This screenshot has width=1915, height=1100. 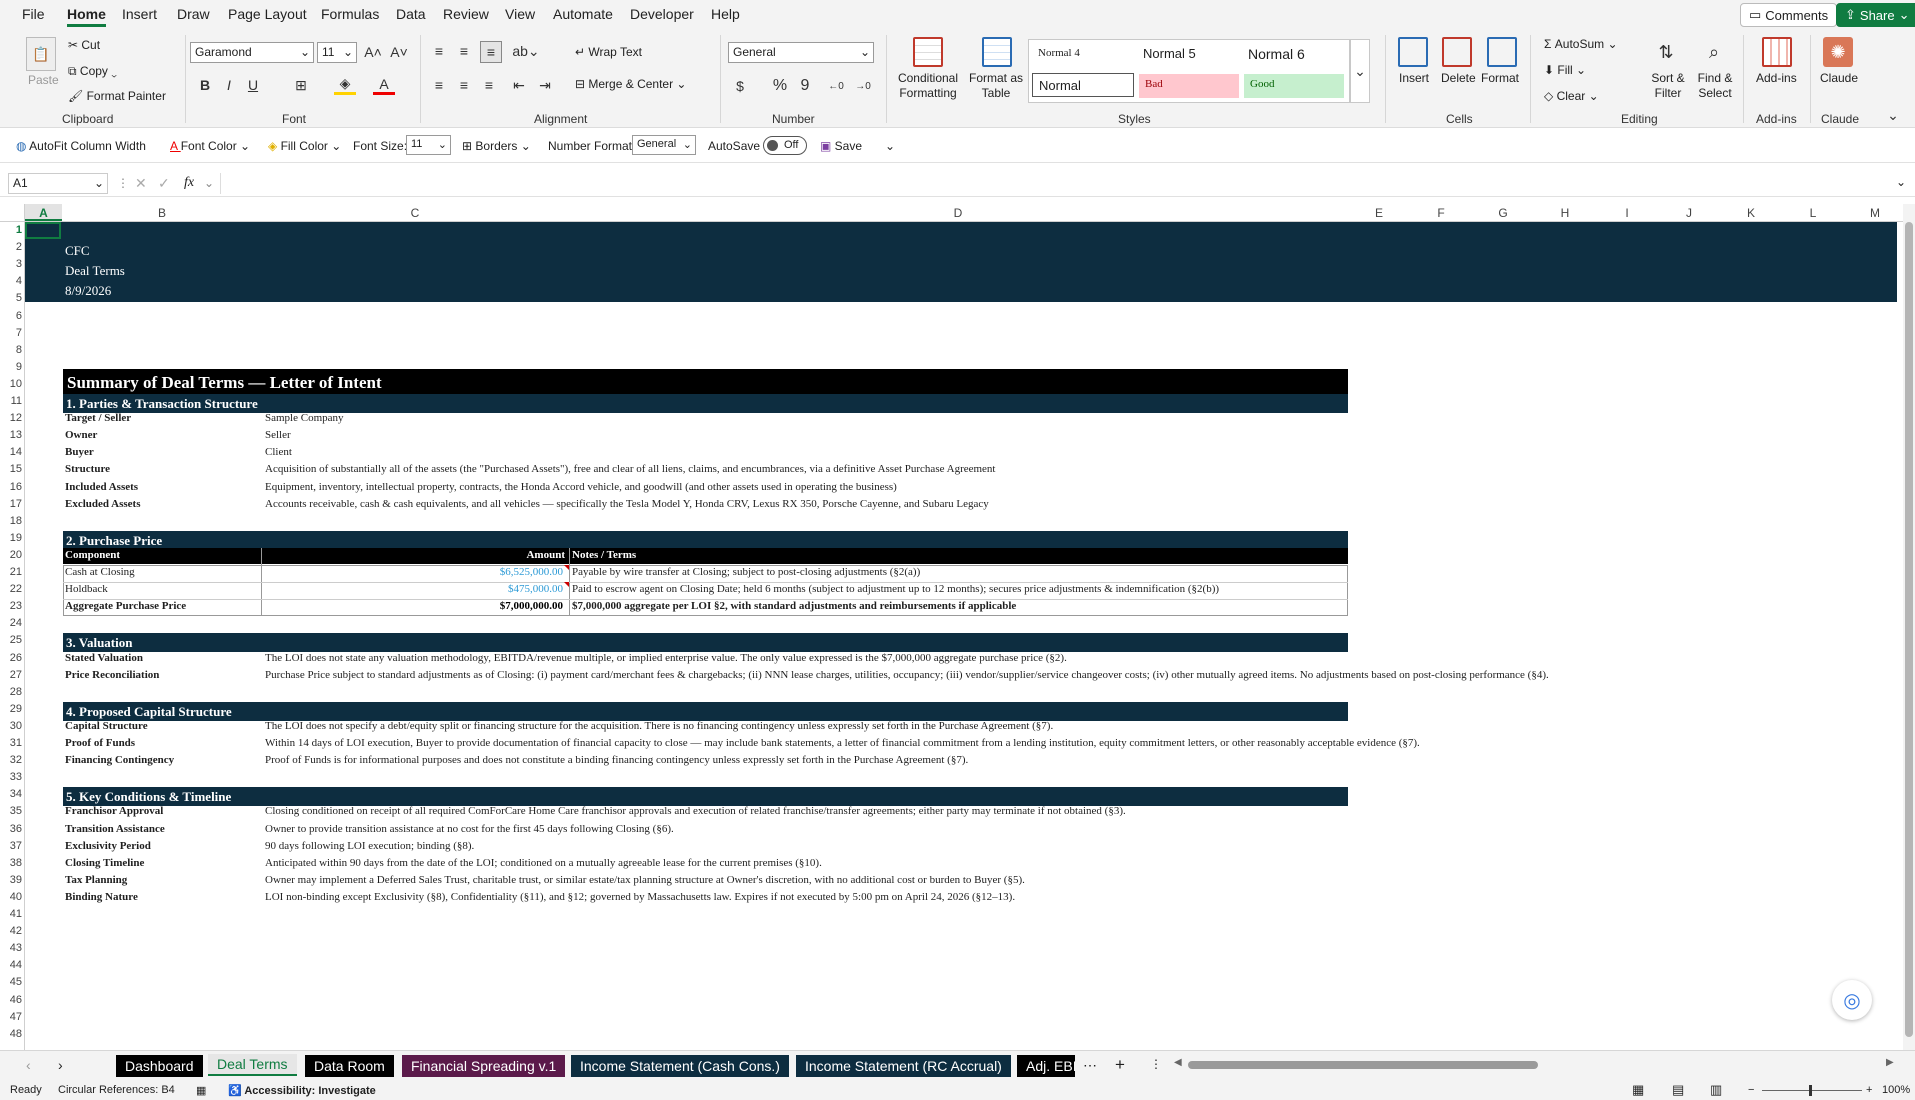 What do you see at coordinates (841, 146) in the screenshot?
I see `save-button: ▣ Save` at bounding box center [841, 146].